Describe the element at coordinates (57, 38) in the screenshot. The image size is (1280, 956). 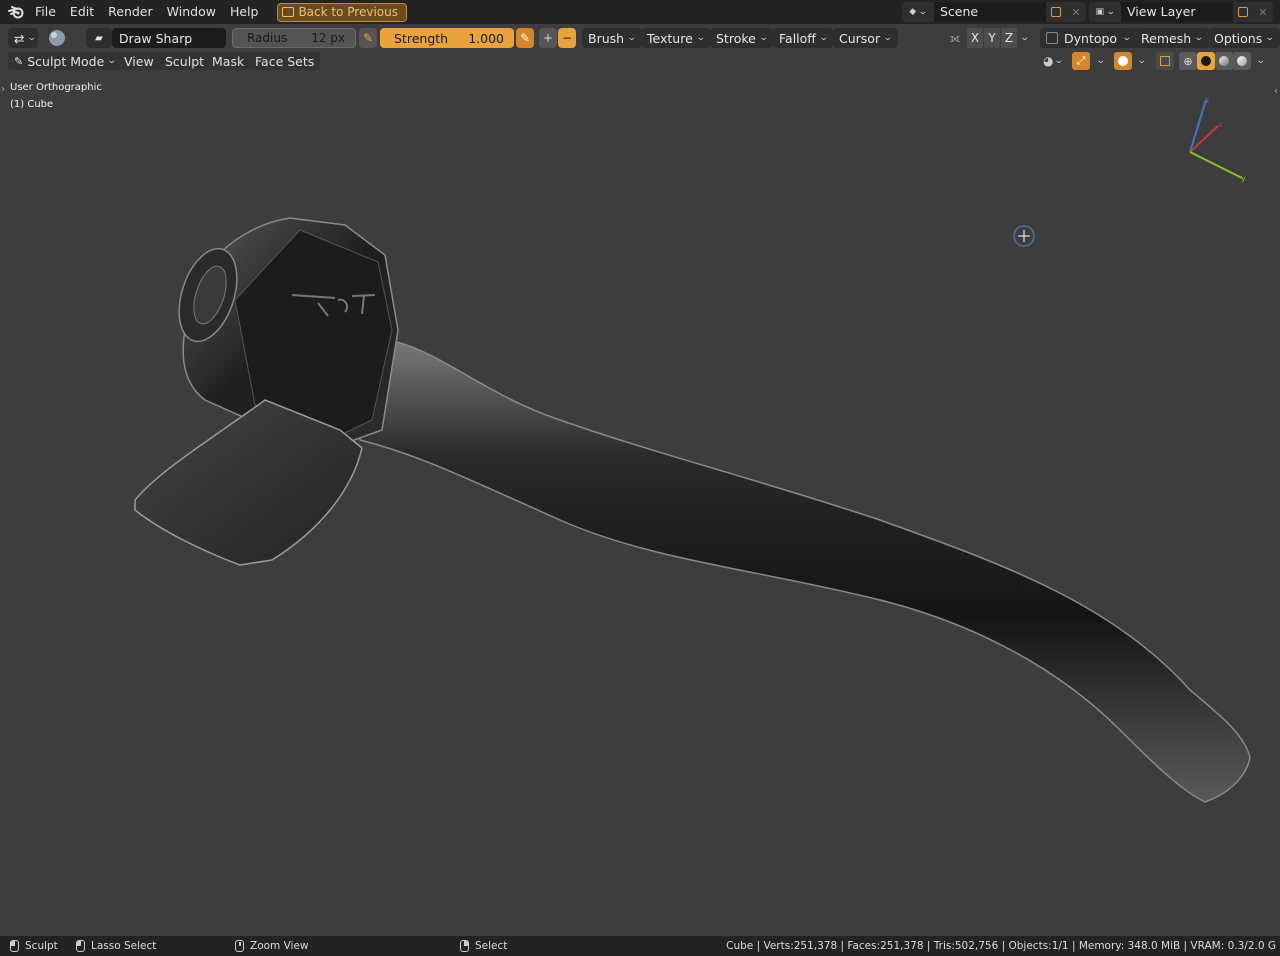
I see `brush-preview-icon` at that location.